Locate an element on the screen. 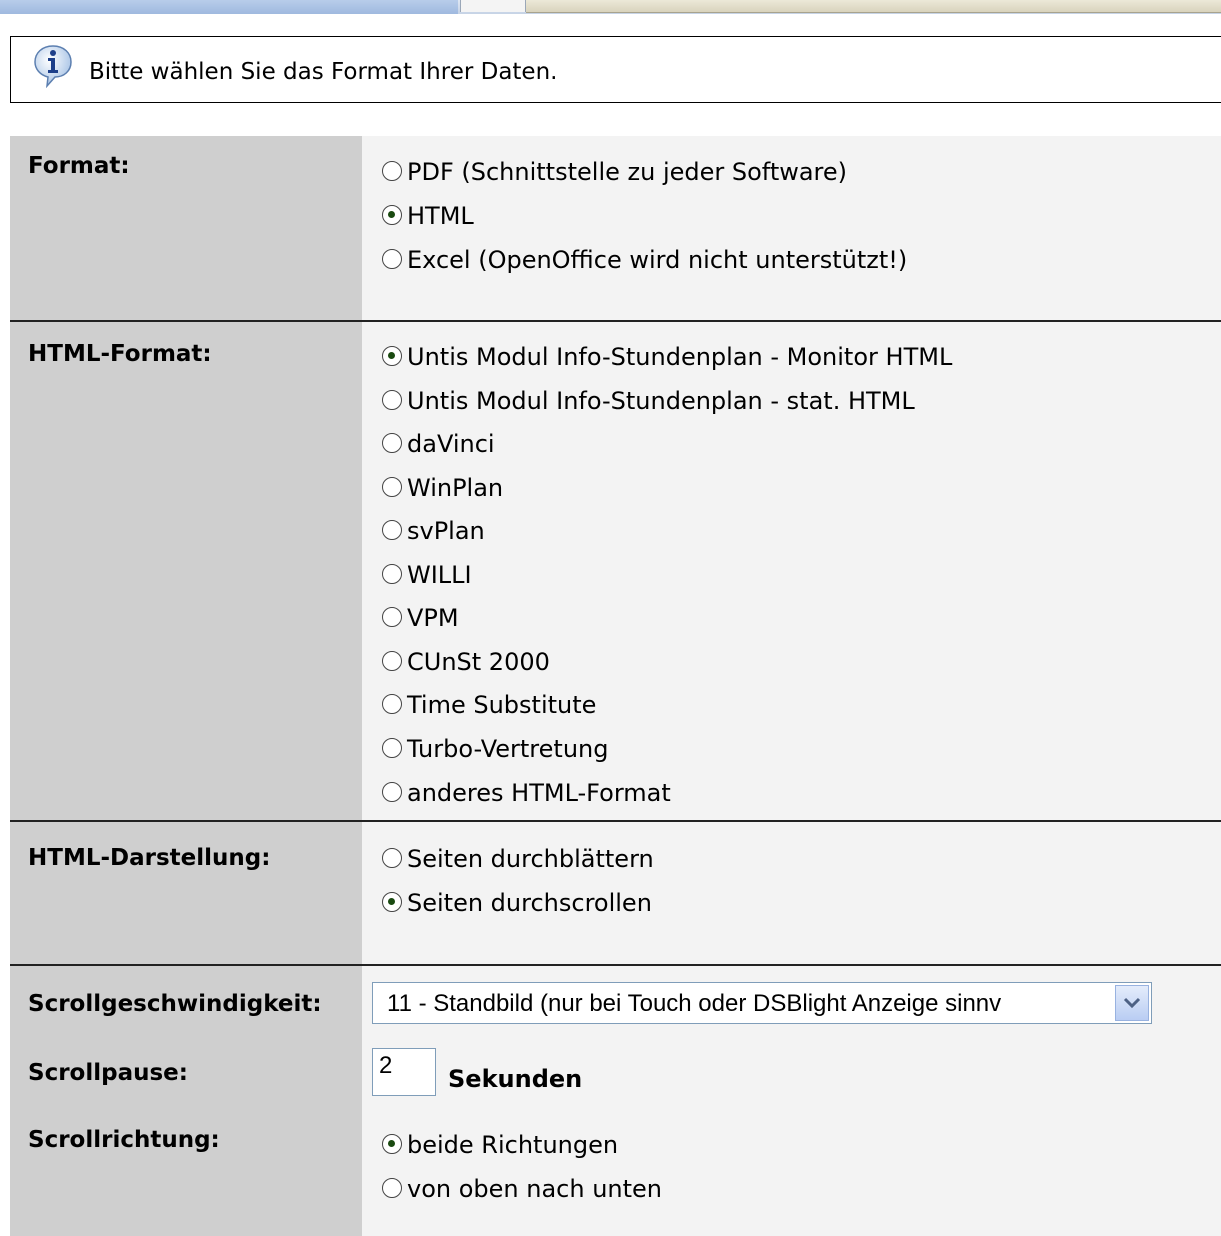 The image size is (1221, 1236). html-display-label: HTML-Darstellung: is located at coordinates (149, 858).